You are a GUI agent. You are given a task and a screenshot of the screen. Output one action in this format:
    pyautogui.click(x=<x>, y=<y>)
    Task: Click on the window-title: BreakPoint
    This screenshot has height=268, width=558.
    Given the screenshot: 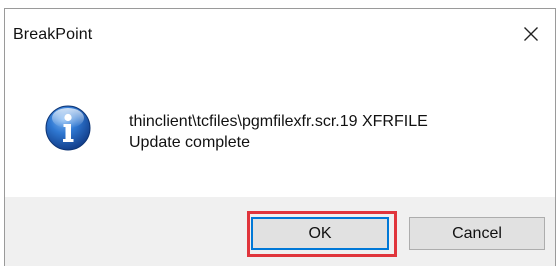 What is the action you would take?
    pyautogui.click(x=53, y=34)
    